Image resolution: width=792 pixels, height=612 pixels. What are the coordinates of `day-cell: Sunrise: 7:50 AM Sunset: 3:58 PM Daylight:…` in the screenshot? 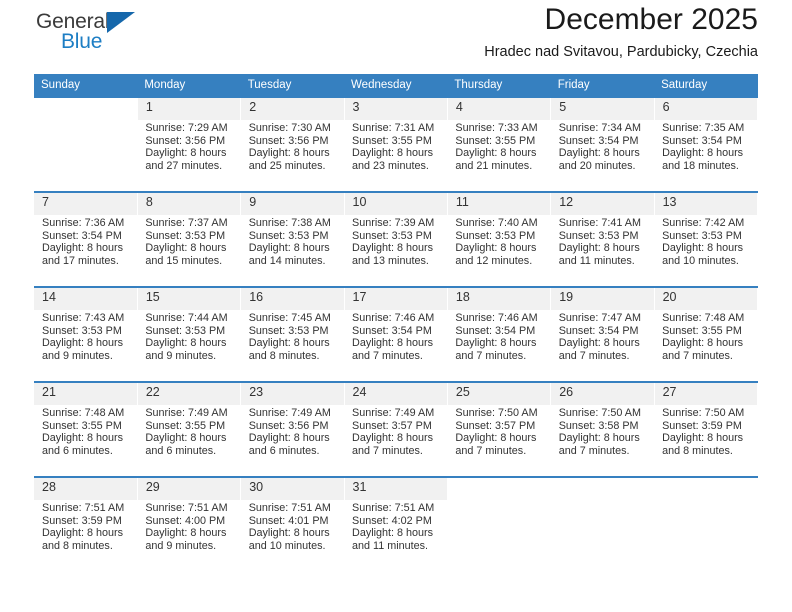 It's located at (602, 437).